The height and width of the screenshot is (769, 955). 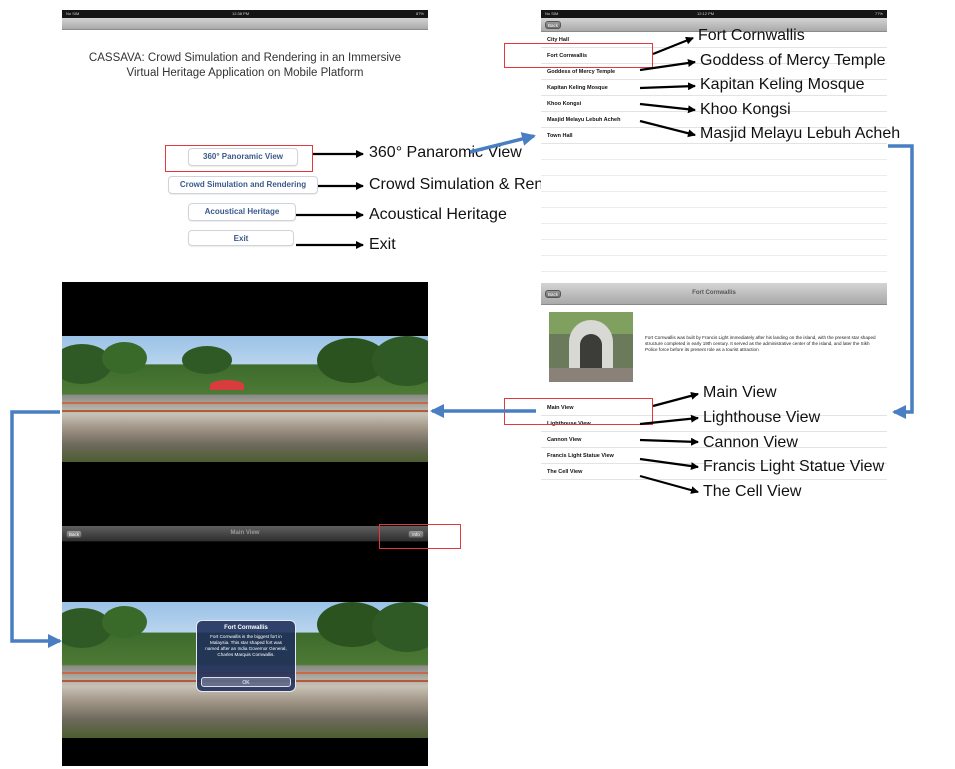 What do you see at coordinates (243, 185) in the screenshot?
I see `crowd-simulation-button: Crowd Simulation and Rendering` at bounding box center [243, 185].